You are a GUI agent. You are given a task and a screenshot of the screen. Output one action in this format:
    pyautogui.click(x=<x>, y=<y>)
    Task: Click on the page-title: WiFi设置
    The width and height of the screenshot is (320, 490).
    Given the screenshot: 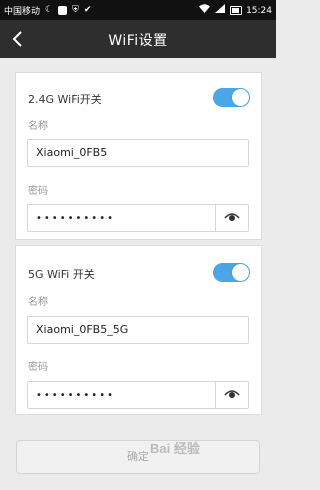 What is the action you would take?
    pyautogui.click(x=138, y=41)
    